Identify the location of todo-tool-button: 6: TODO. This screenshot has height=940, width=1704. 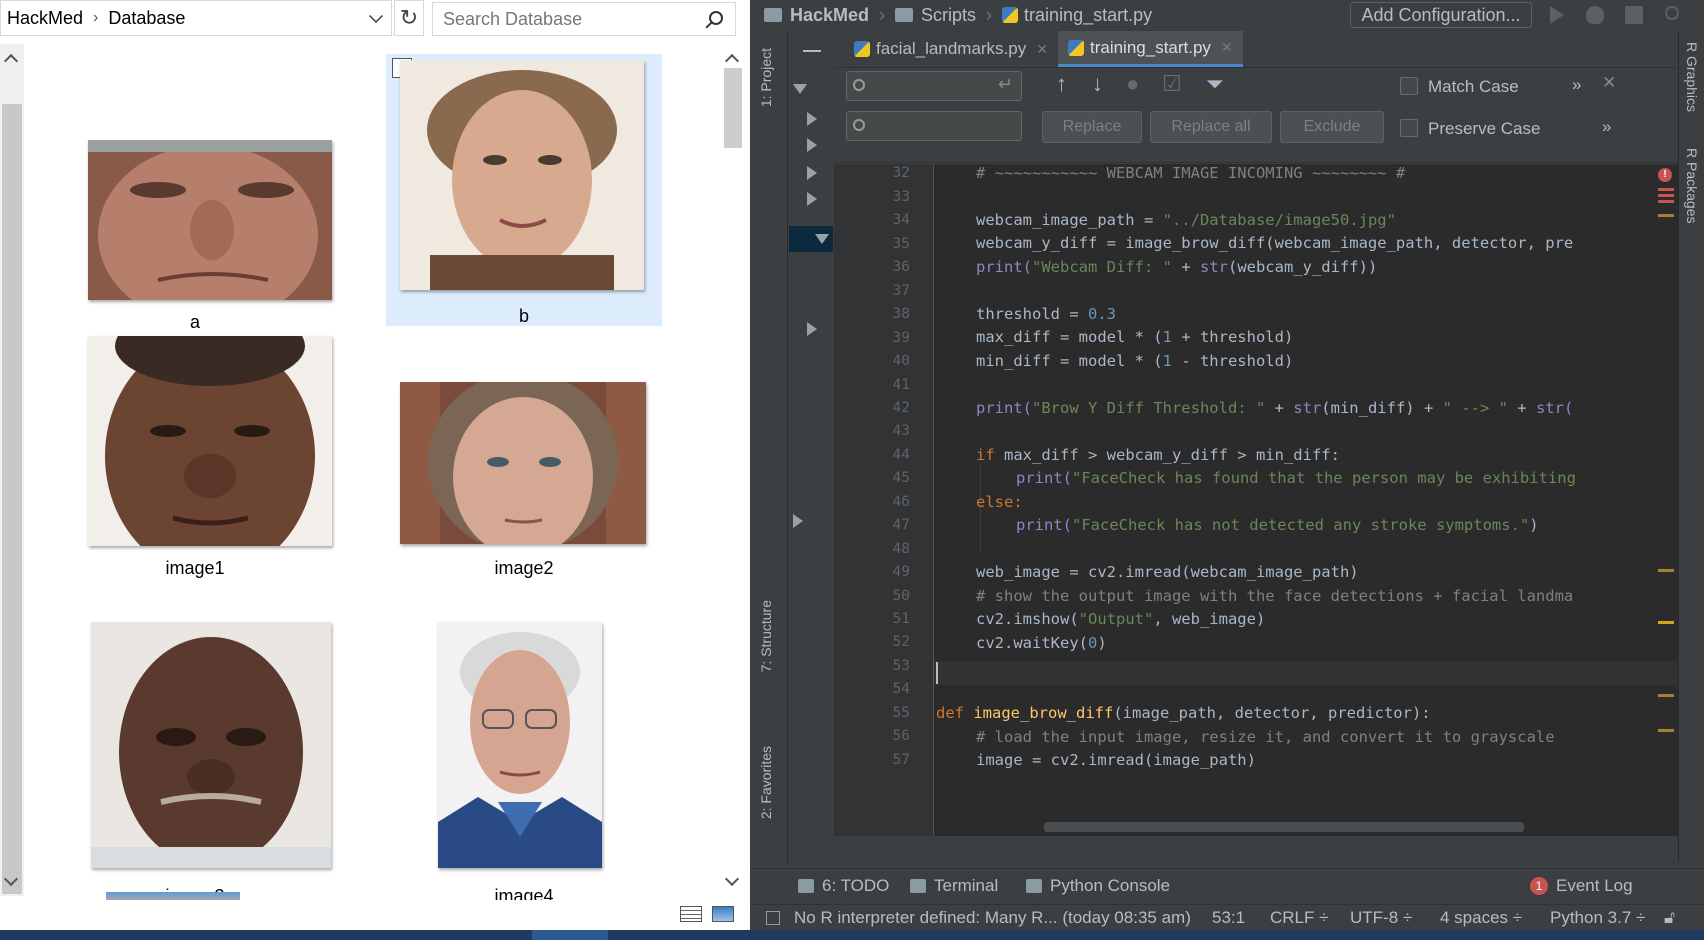
(843, 886).